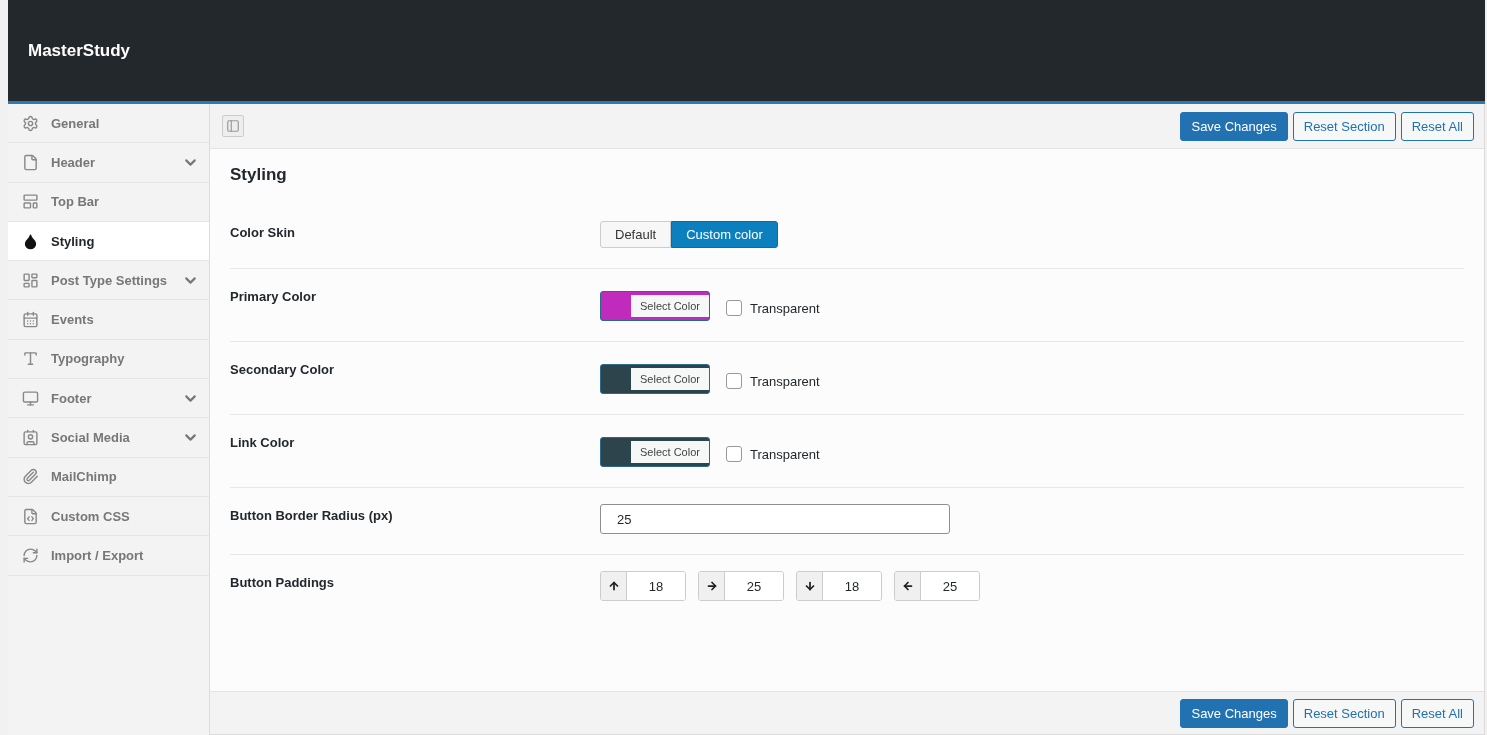 Image resolution: width=1487 pixels, height=735 pixels. I want to click on arrow-down-icon, so click(809, 586).